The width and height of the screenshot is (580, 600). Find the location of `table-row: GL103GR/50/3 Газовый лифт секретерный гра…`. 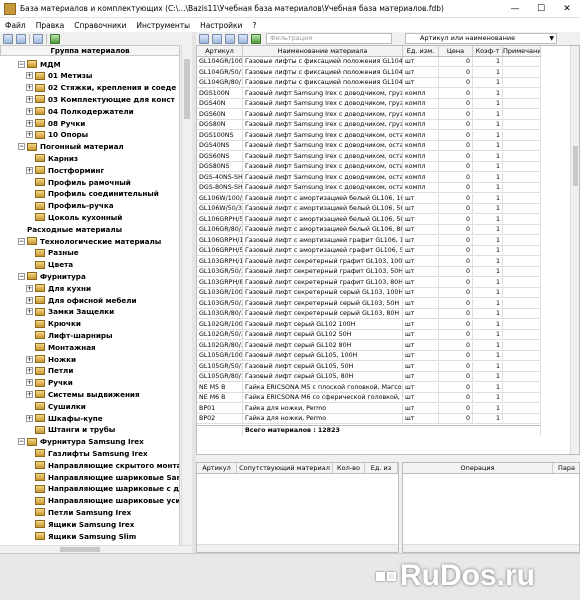

table-row: GL103GR/50/3 Газовый лифт секретерный гра… is located at coordinates (369, 272).